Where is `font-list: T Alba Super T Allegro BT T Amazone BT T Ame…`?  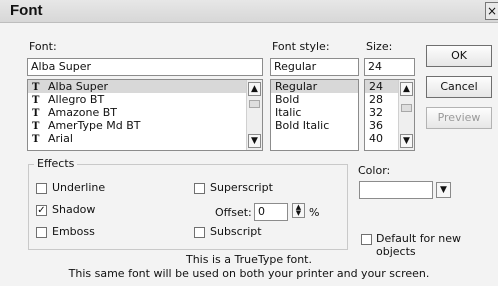
font-list: T Alba Super T Allegro BT T Amazone BT T Ame… is located at coordinates (145, 115).